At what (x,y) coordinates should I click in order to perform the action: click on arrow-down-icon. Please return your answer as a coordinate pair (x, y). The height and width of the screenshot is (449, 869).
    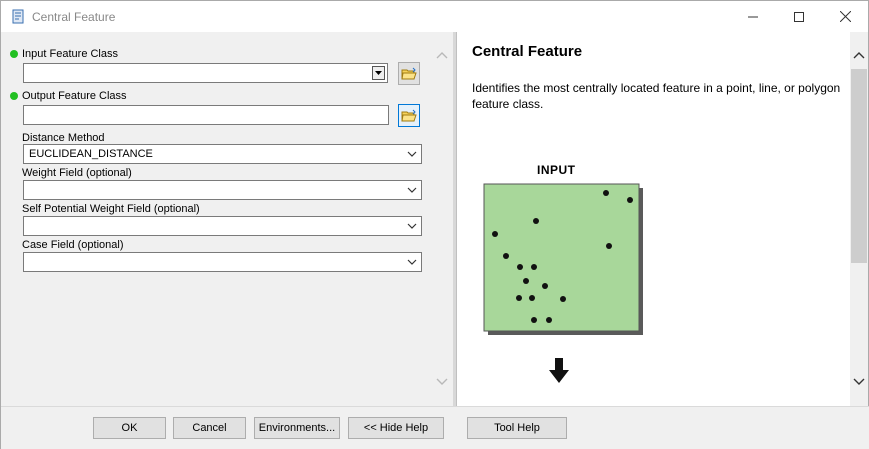
    Looking at the image, I should click on (559, 370).